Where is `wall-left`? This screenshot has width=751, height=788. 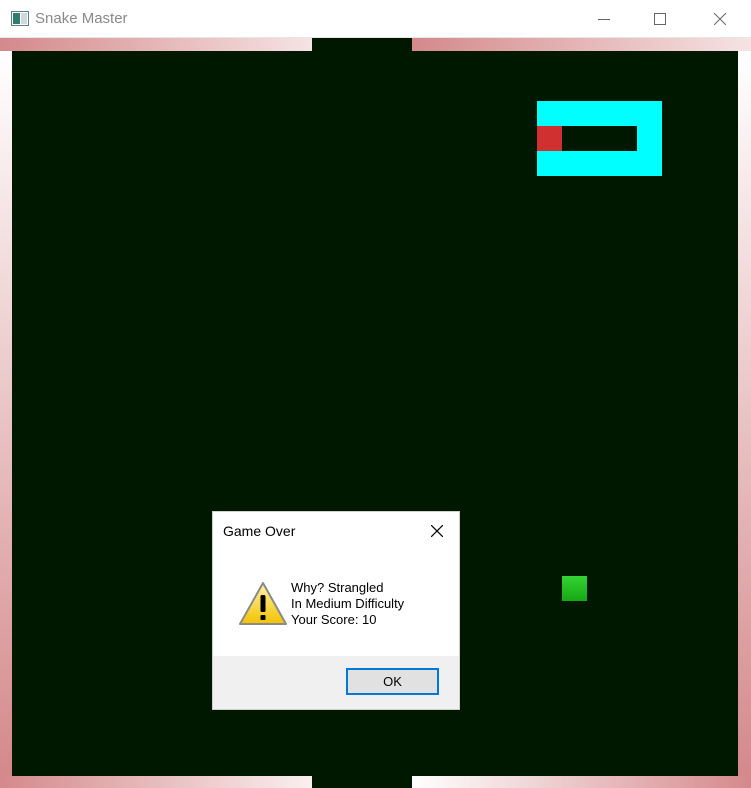 wall-left is located at coordinates (6, 413).